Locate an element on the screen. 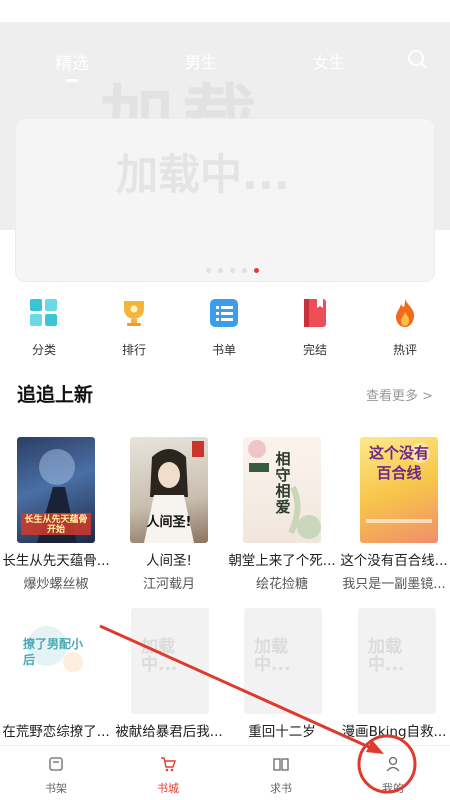 The image size is (450, 800). entry-category: 分类 is located at coordinates (44, 325).